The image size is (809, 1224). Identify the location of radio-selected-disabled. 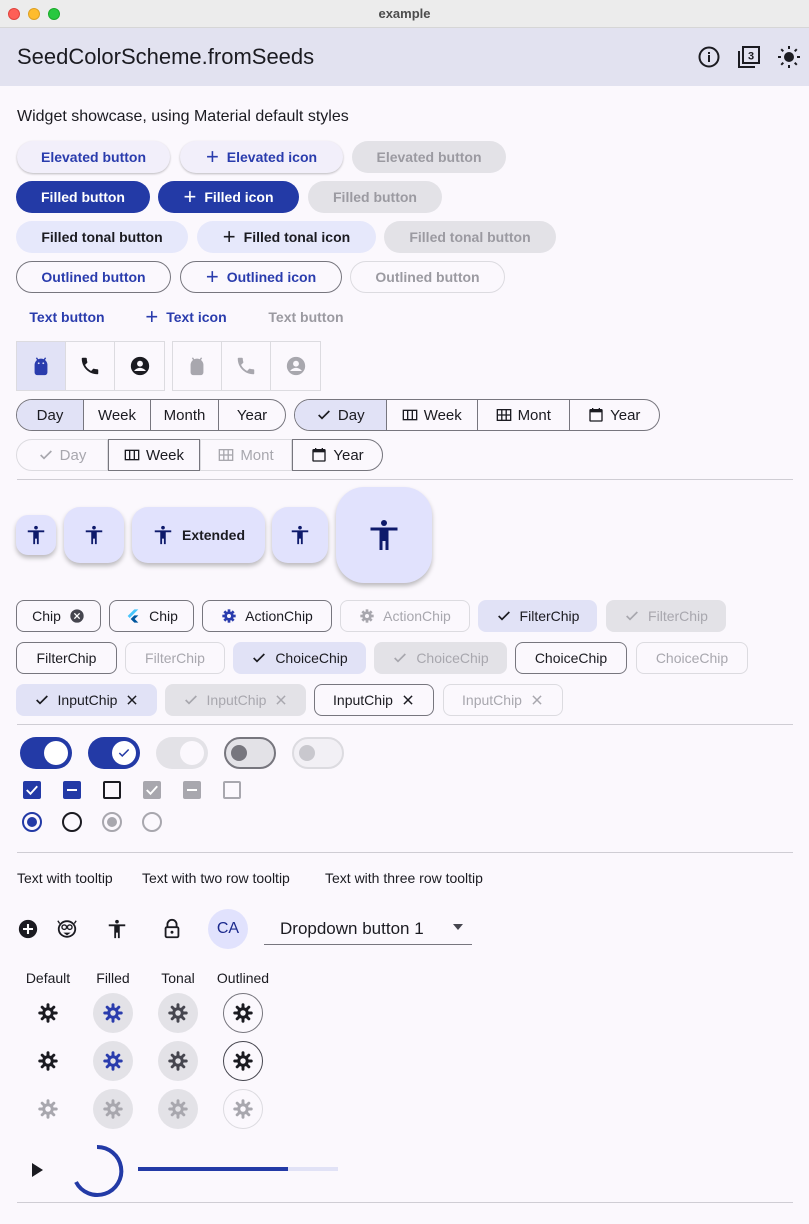
(112, 822).